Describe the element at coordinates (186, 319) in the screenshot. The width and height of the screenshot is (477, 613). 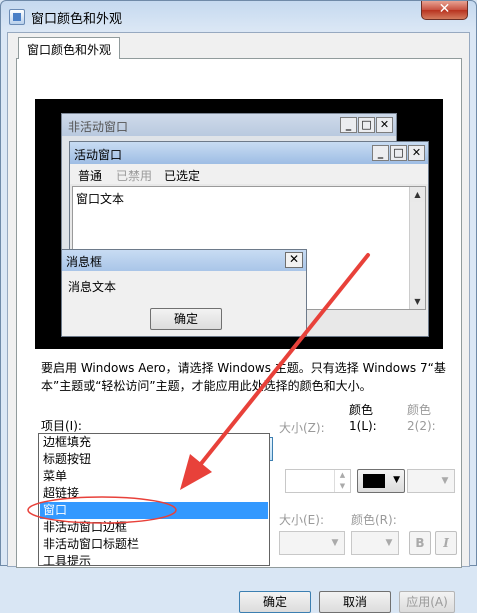
I see `preview-ok-button: 确定` at that location.